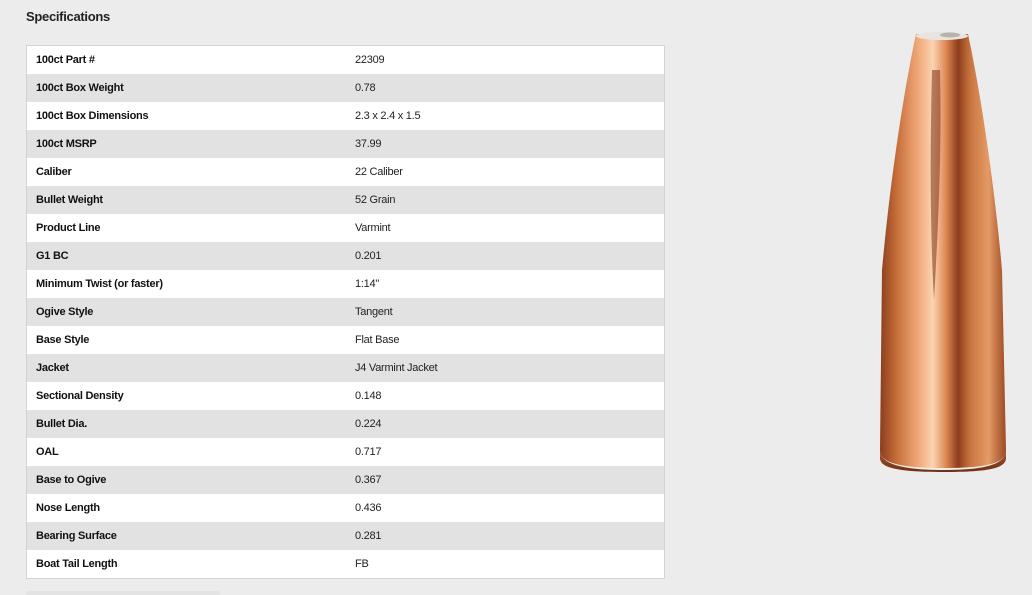 This screenshot has height=595, width=1032. I want to click on spec-row: Base to Ogive 0.367, so click(345, 480).